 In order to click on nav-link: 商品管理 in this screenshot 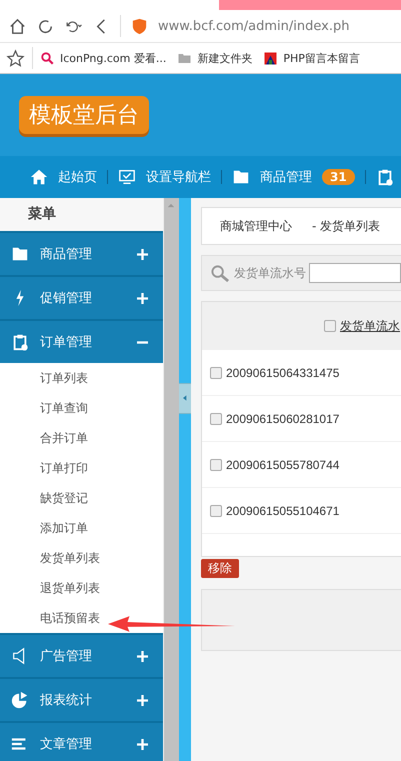, I will do `click(286, 177)`.